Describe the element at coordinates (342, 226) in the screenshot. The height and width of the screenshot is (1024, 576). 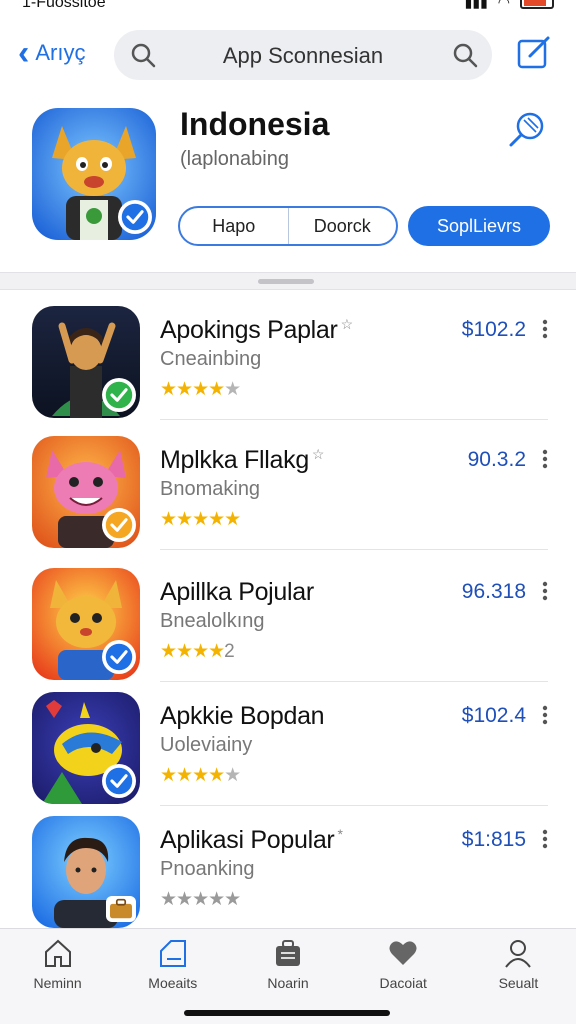
I see `segment-right: Doorck` at that location.